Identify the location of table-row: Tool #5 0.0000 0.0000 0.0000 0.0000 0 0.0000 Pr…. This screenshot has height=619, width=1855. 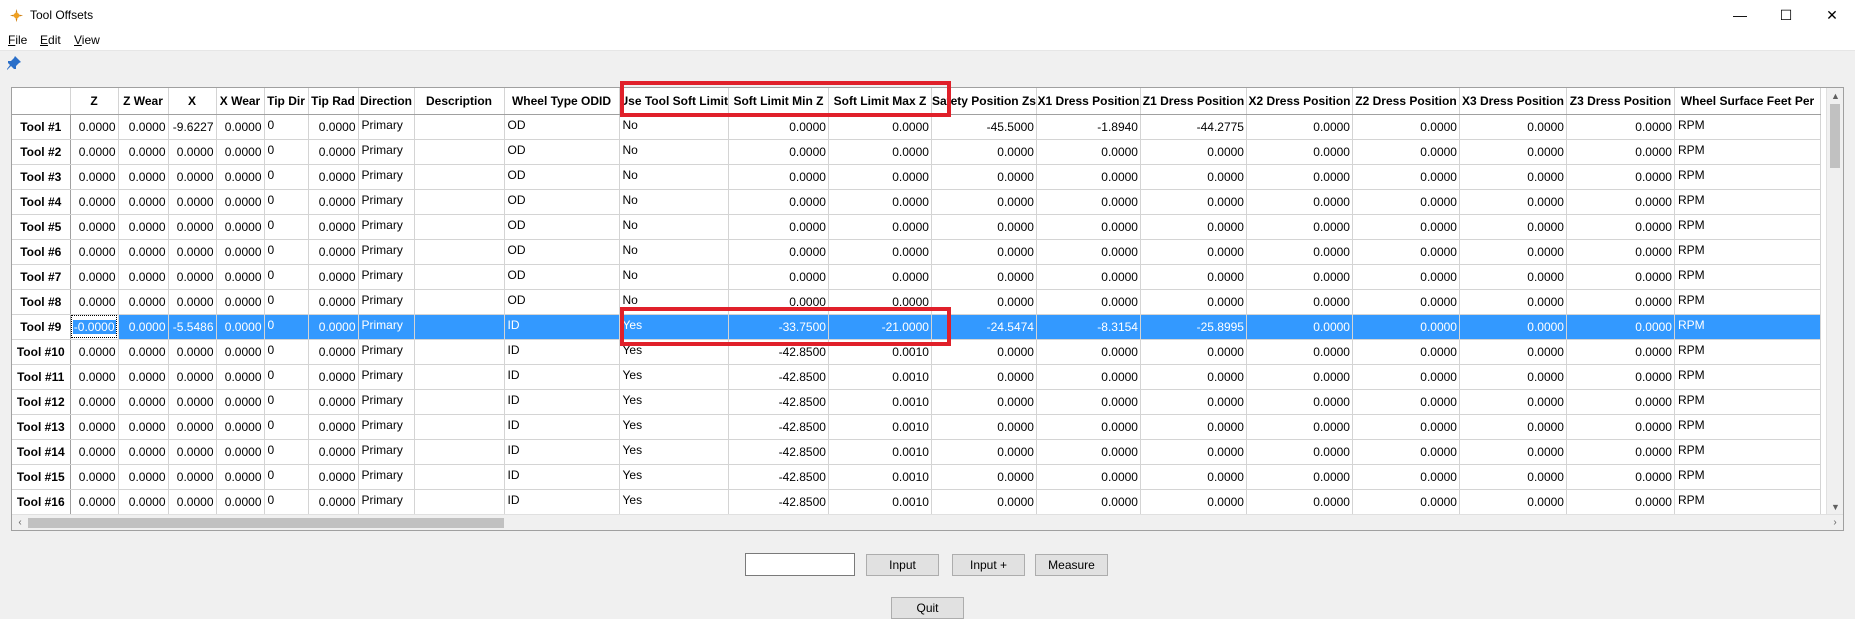
(916, 227).